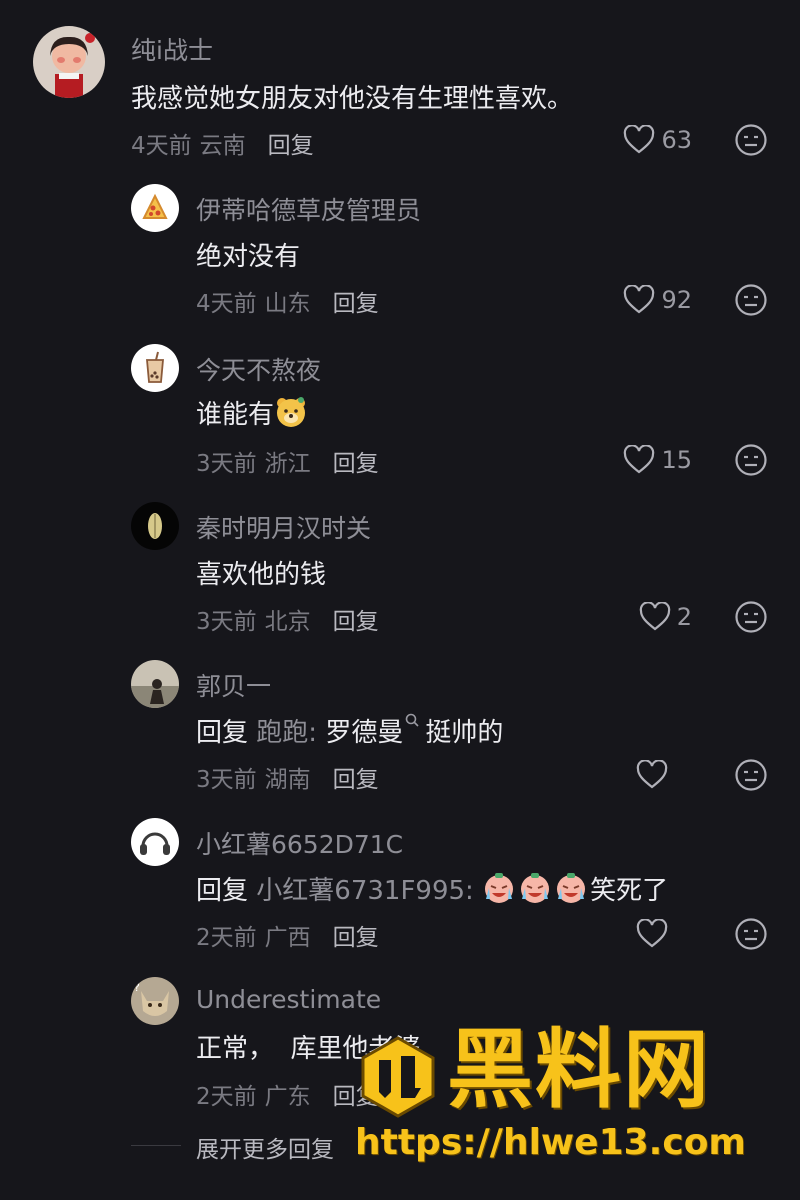 The height and width of the screenshot is (1200, 800). Describe the element at coordinates (222, 146) in the screenshot. I see `location: 云南` at that location.